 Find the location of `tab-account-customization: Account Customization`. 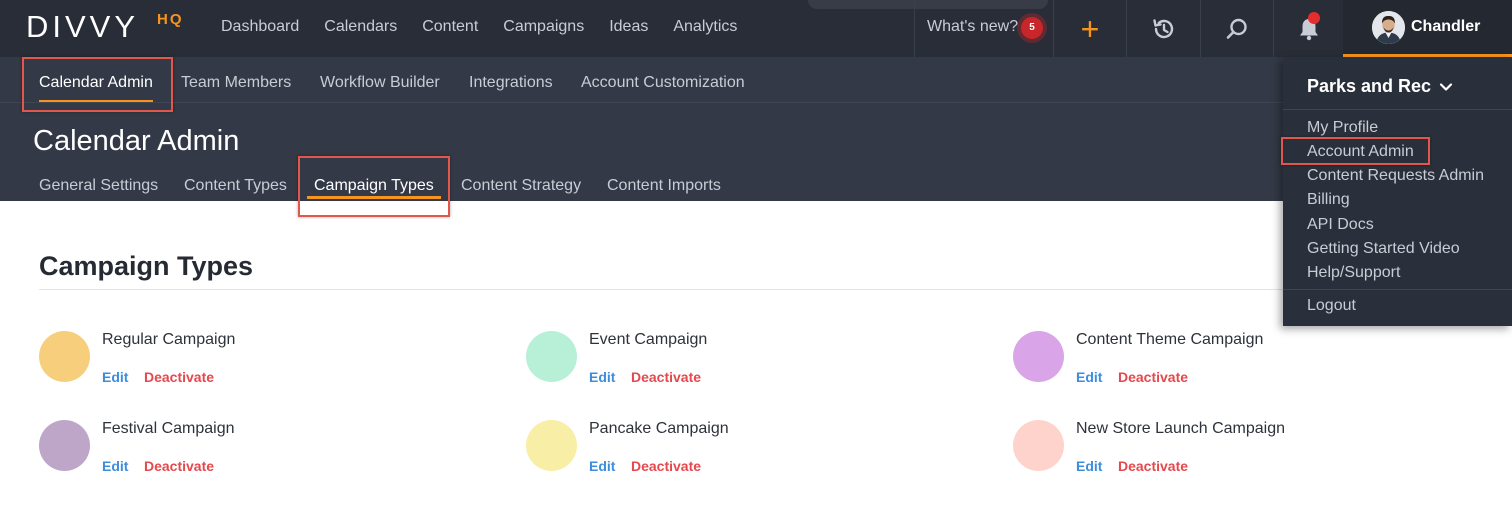

tab-account-customization: Account Customization is located at coordinates (663, 83).